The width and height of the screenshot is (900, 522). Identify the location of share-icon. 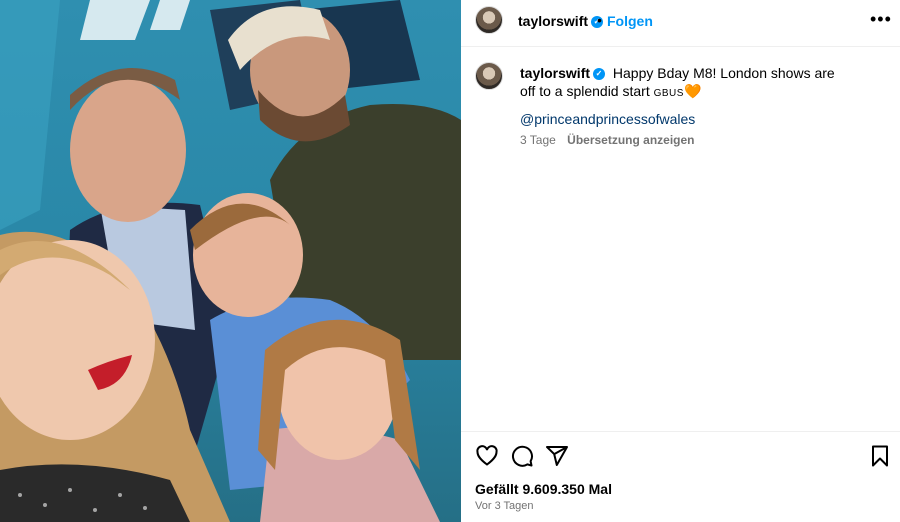
(557, 456).